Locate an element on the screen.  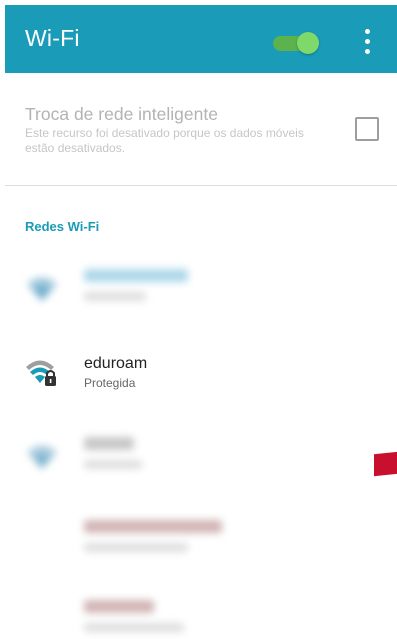
app-bar: Wi-Fi is located at coordinates (201, 39).